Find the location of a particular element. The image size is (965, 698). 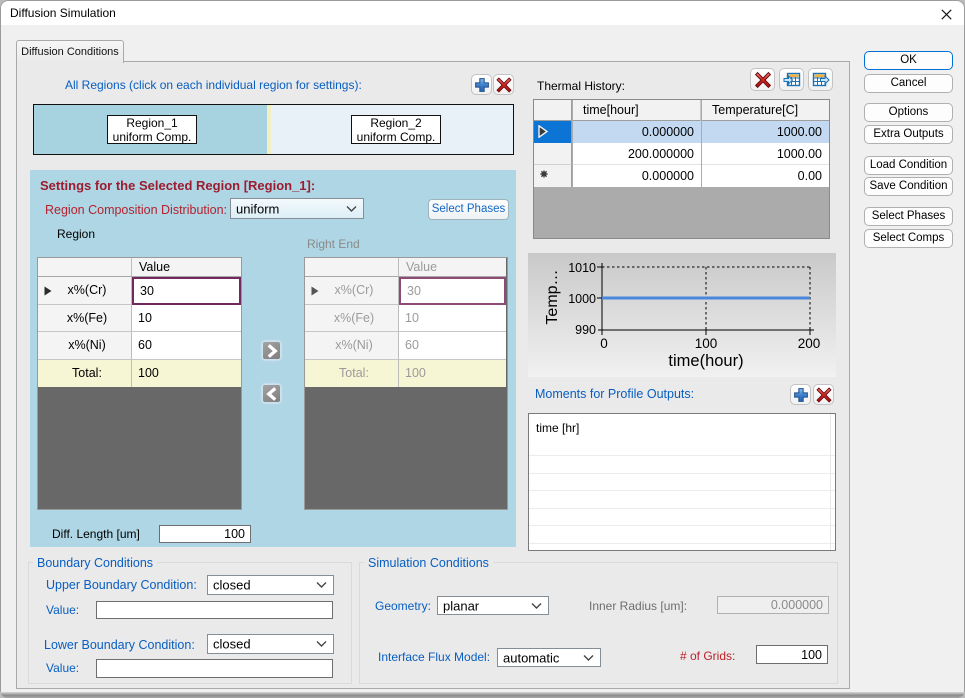

svg-text: 1010 is located at coordinates (582, 268).